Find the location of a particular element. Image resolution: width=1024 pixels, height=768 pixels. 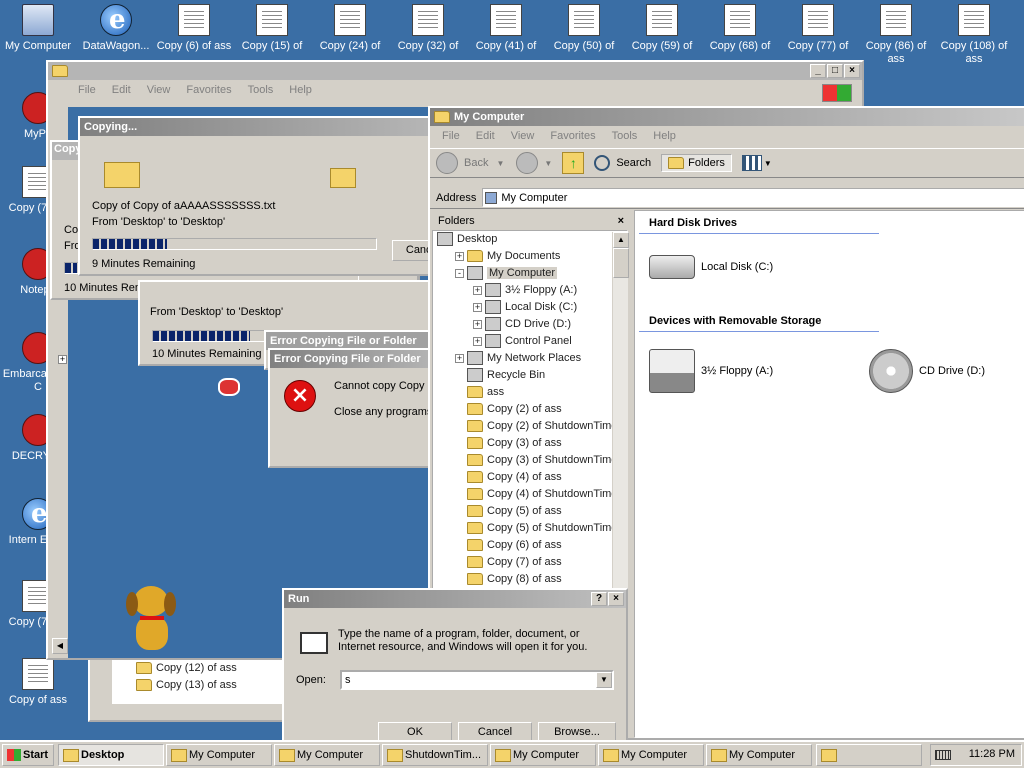

tree-item: Copy (8) of ass is located at coordinates (530, 579).